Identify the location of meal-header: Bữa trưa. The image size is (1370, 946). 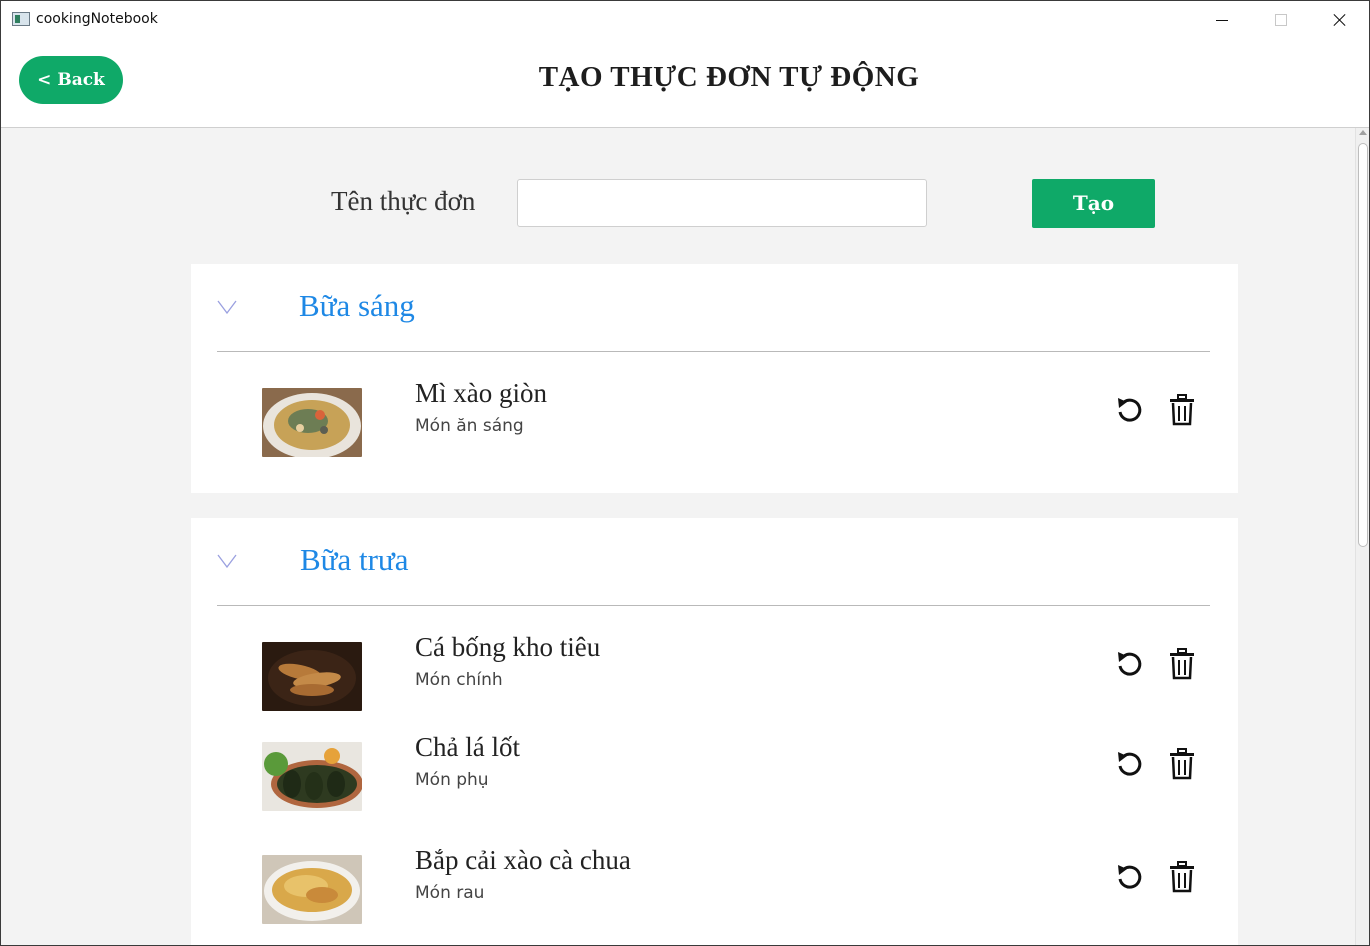
(713, 562).